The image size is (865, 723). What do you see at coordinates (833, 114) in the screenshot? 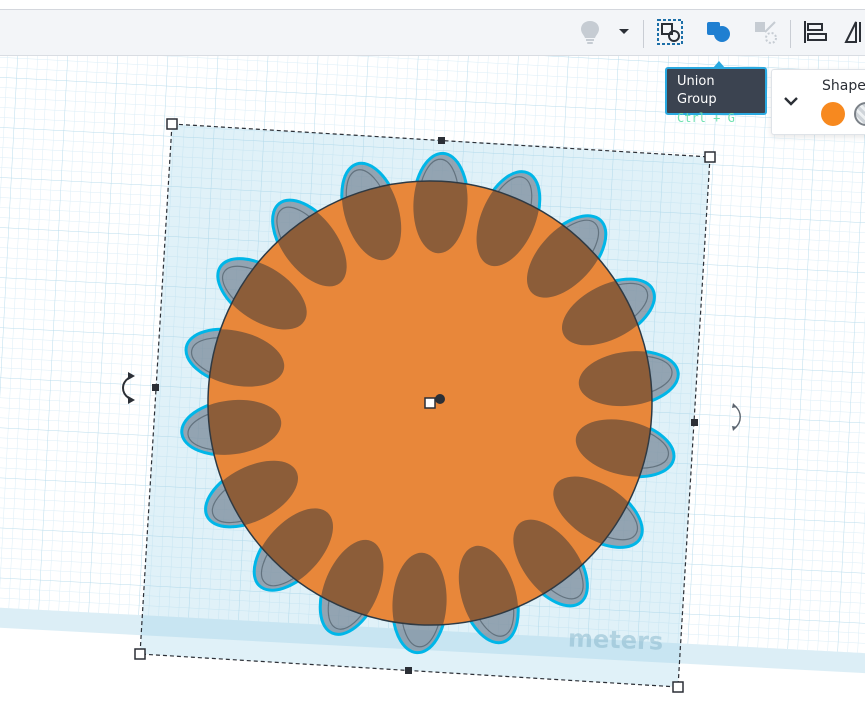
I see `solid-color-swatch` at bounding box center [833, 114].